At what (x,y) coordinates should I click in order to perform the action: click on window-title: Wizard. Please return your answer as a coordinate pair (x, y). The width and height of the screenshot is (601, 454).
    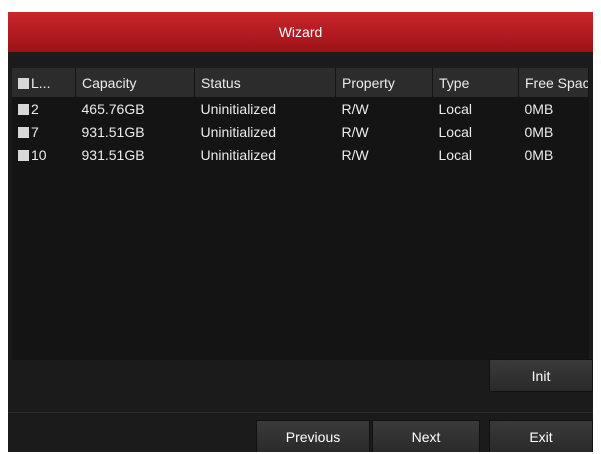
    Looking at the image, I should click on (300, 32).